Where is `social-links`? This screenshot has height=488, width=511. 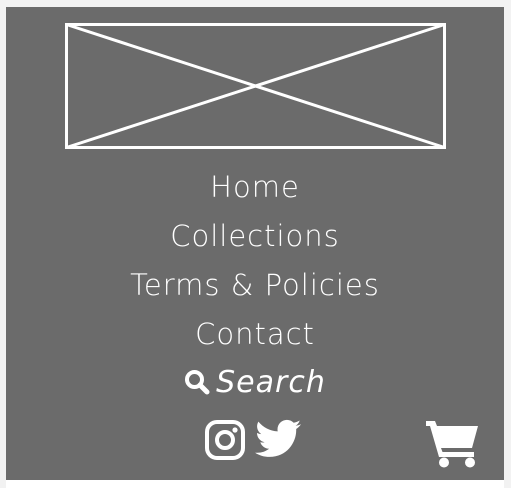
social-links is located at coordinates (253, 440).